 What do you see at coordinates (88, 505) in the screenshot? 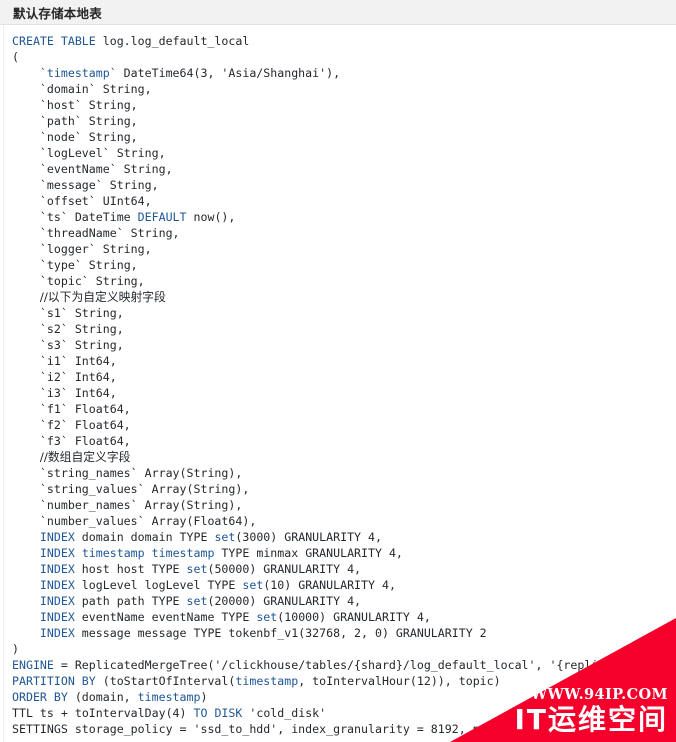
I see `code-token: `number_names`` at bounding box center [88, 505].